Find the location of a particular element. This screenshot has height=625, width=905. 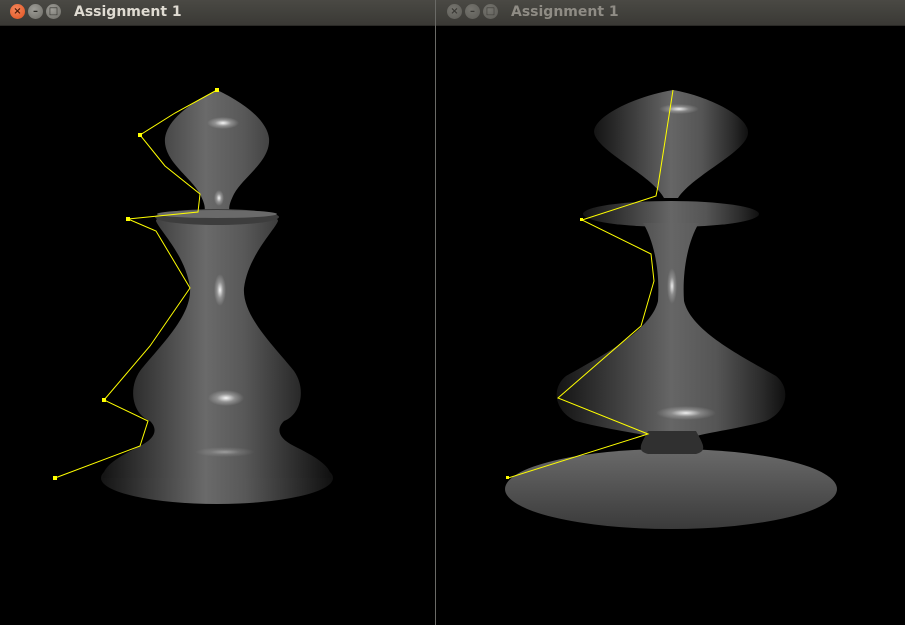

base-disc is located at coordinates (671, 489).